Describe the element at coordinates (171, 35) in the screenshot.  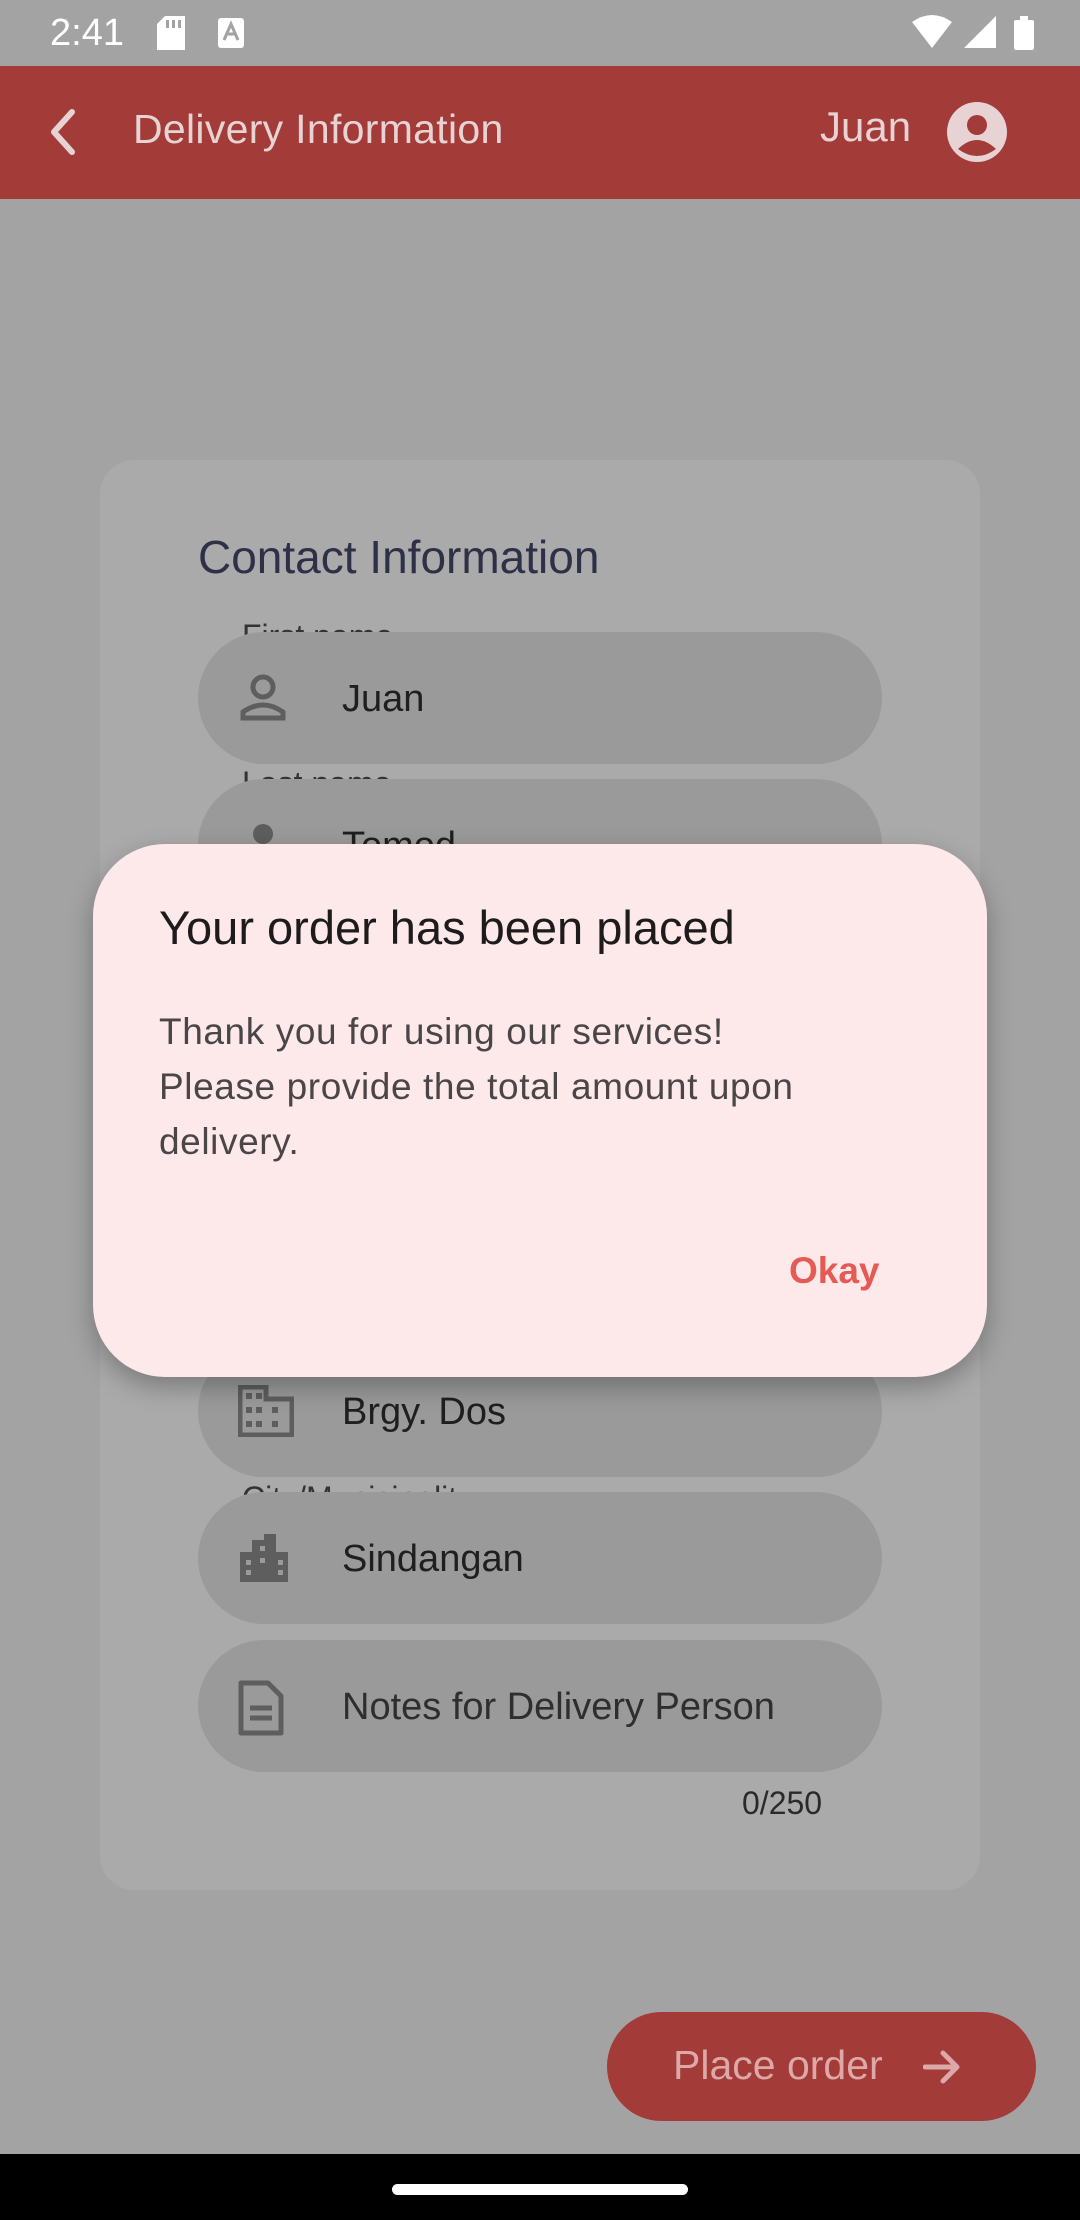
I see `sd-card-icon` at that location.